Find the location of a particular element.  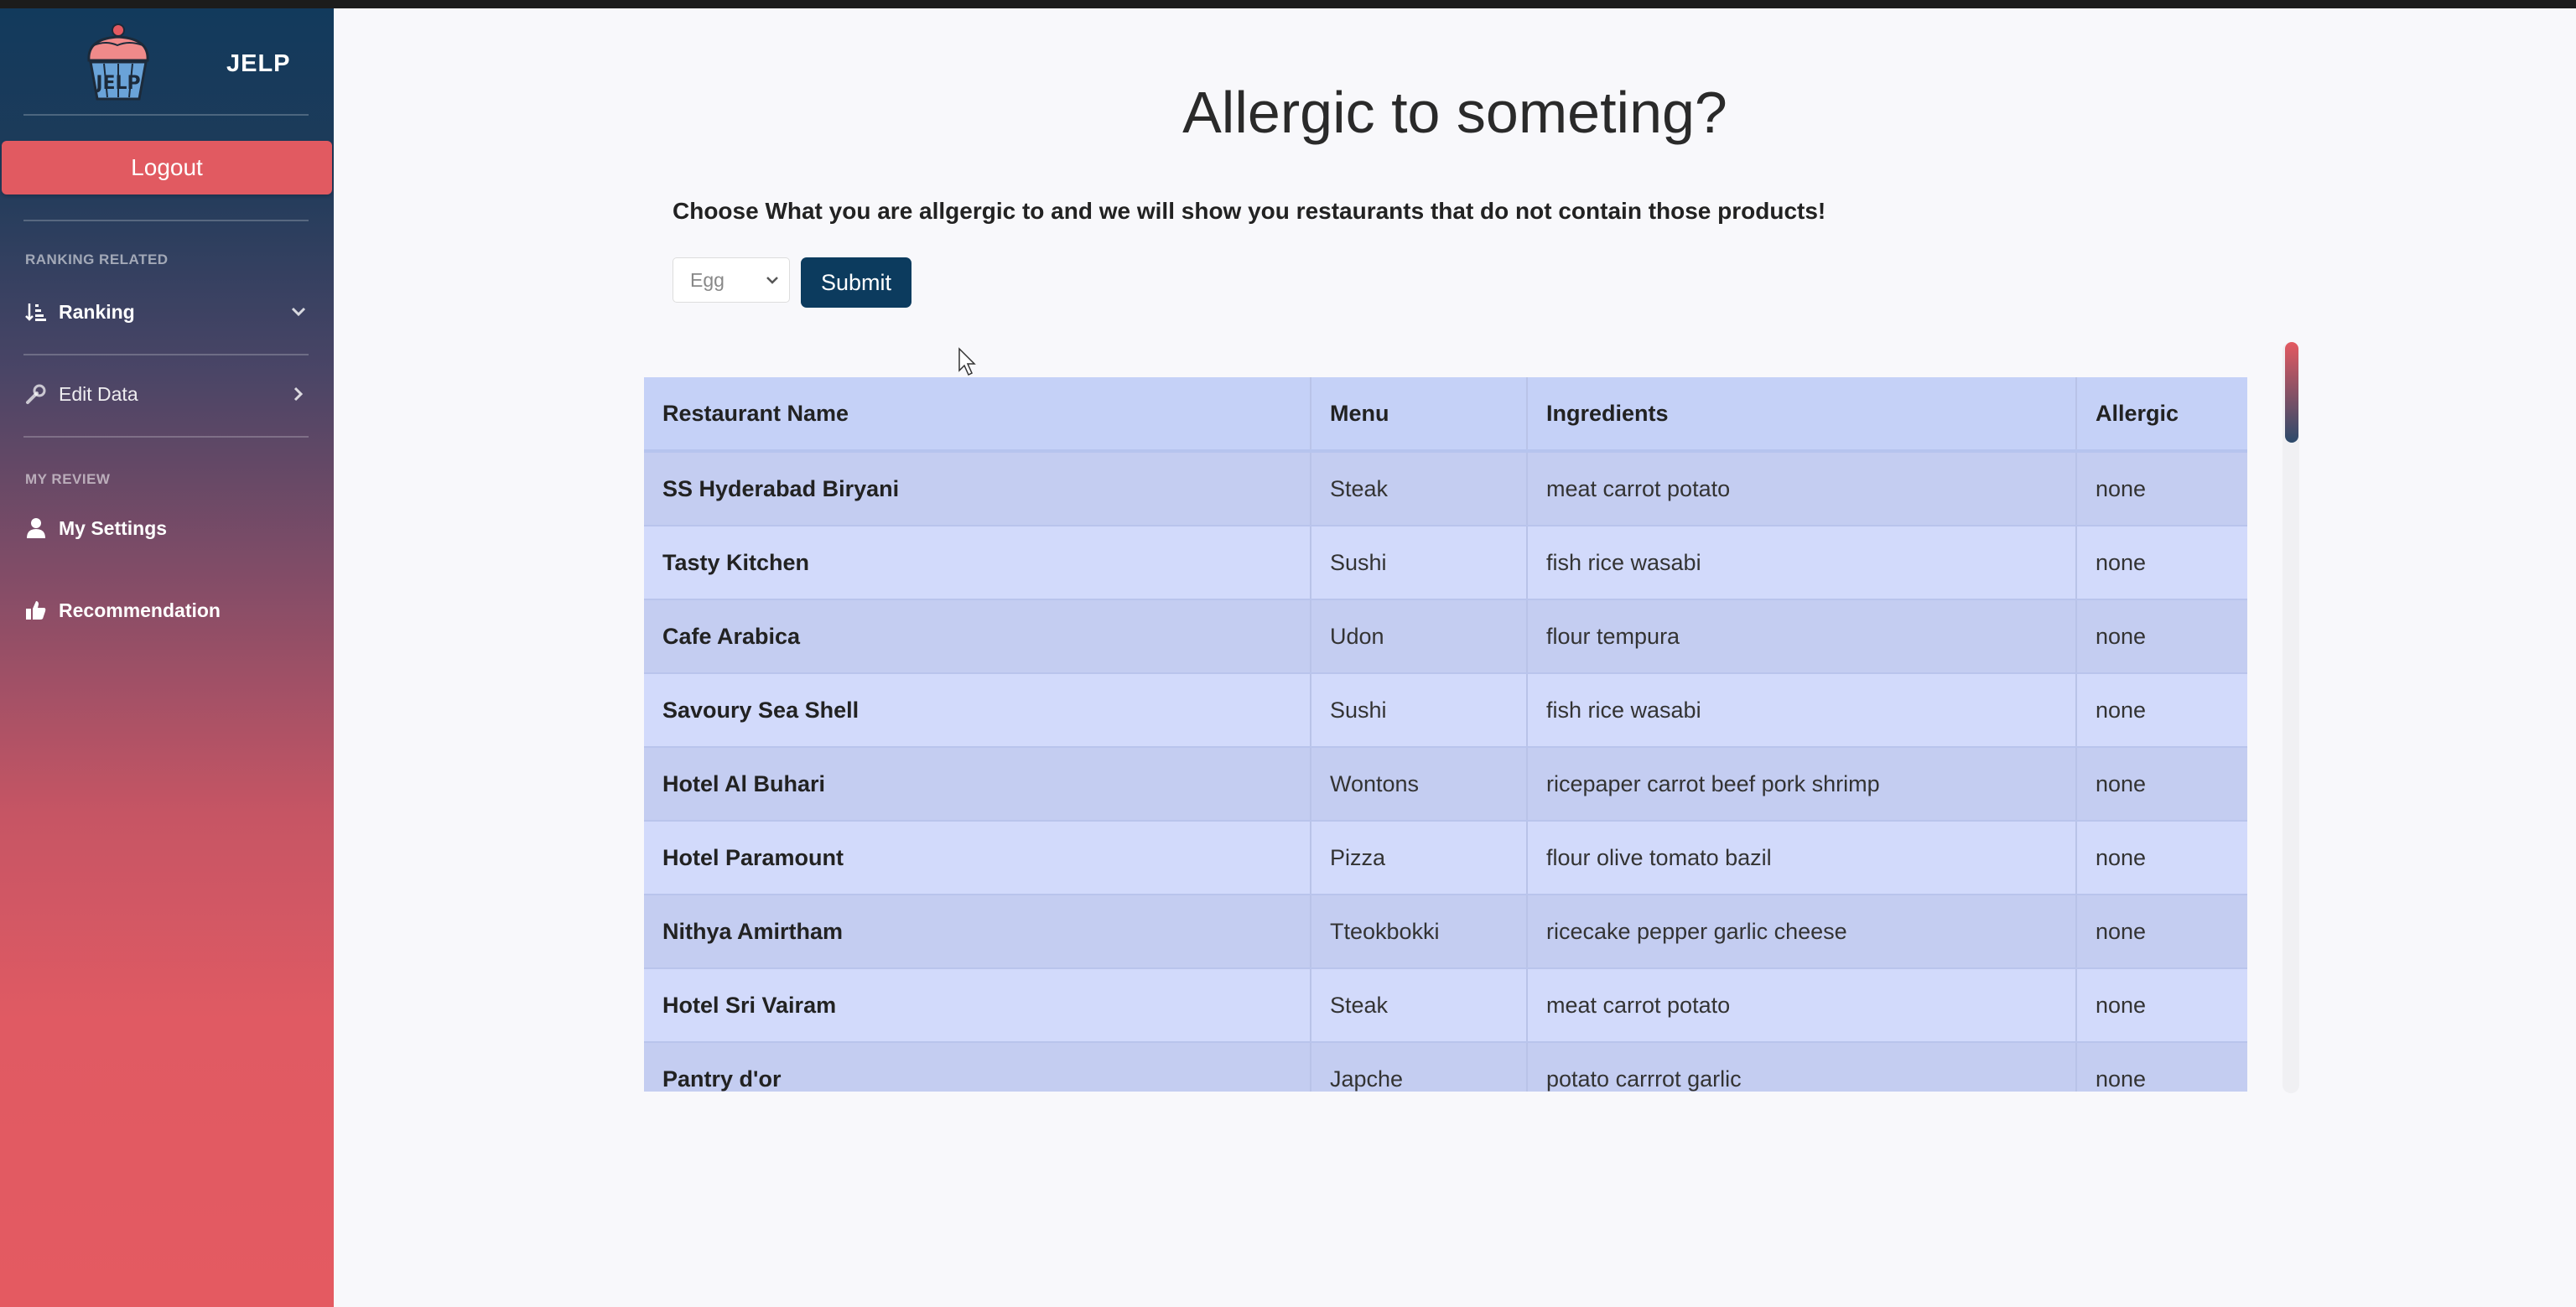

column-header-ingredients: Ingredients is located at coordinates (1802, 415).